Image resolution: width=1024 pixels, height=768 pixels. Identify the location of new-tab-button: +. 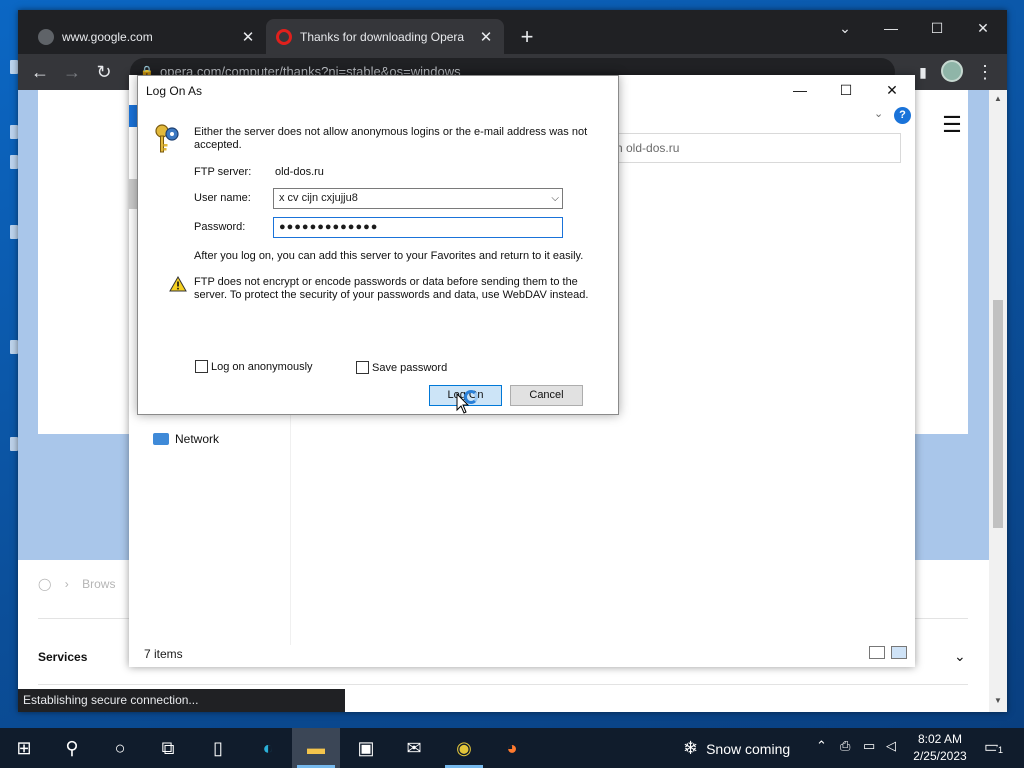
(527, 37).